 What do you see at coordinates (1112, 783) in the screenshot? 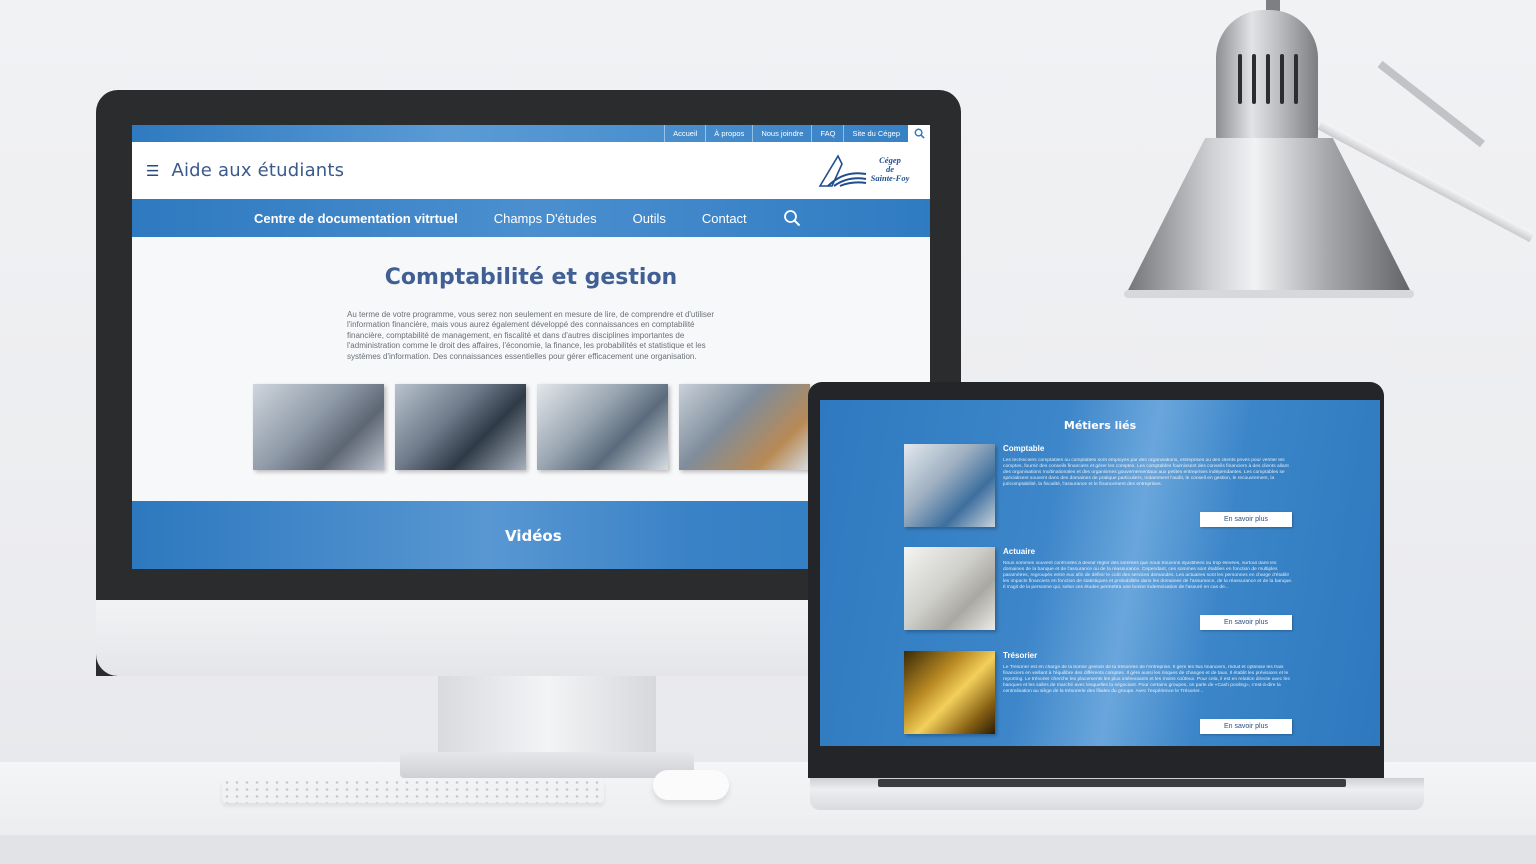
I see `laptop-keyboard` at bounding box center [1112, 783].